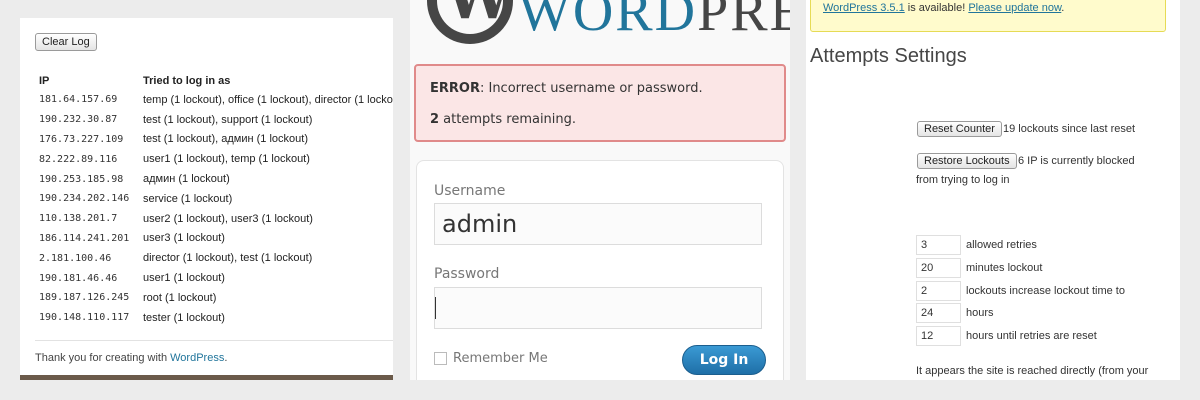  I want to click on lockouts-increase-input, so click(938, 291).